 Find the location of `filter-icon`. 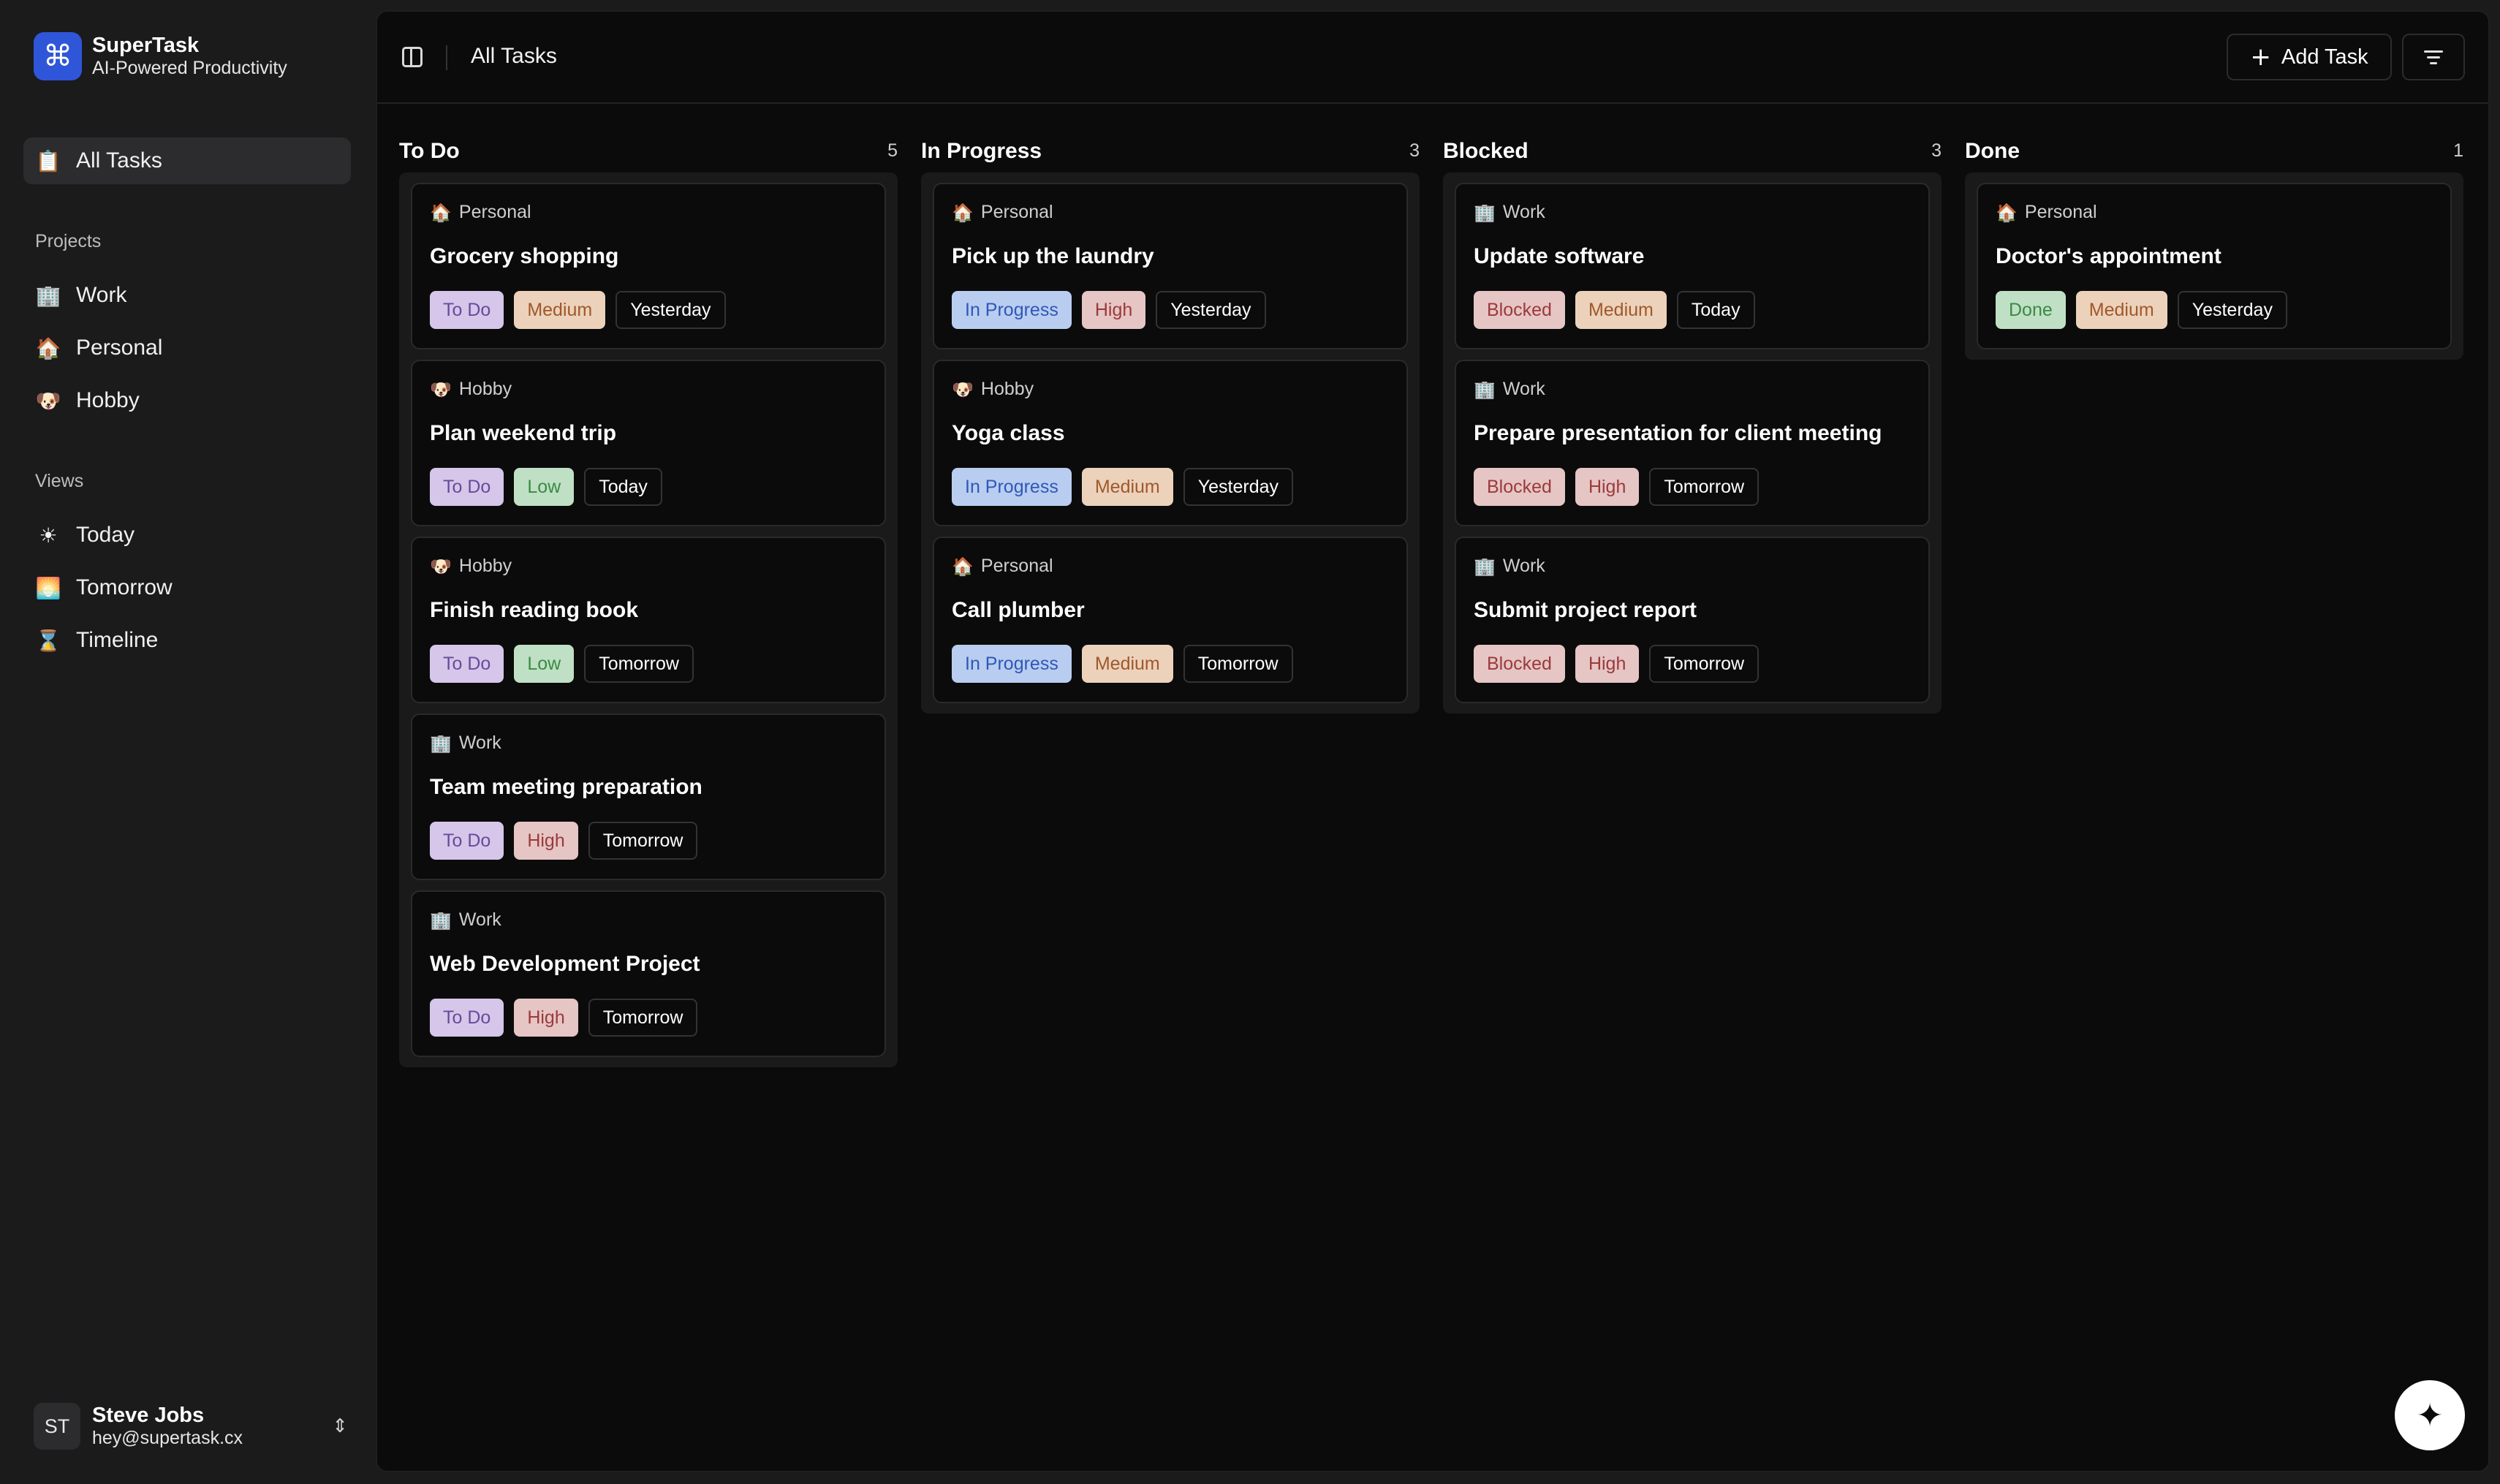

filter-icon is located at coordinates (2434, 57).